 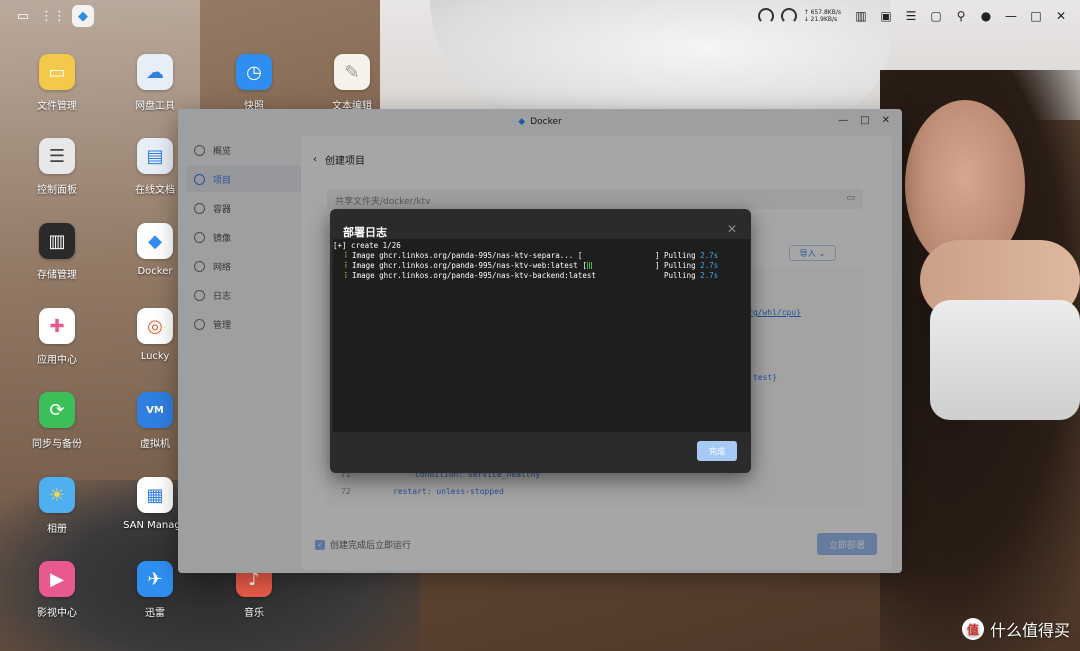 What do you see at coordinates (986, 16) in the screenshot?
I see `user-icon: ●` at bounding box center [986, 16].